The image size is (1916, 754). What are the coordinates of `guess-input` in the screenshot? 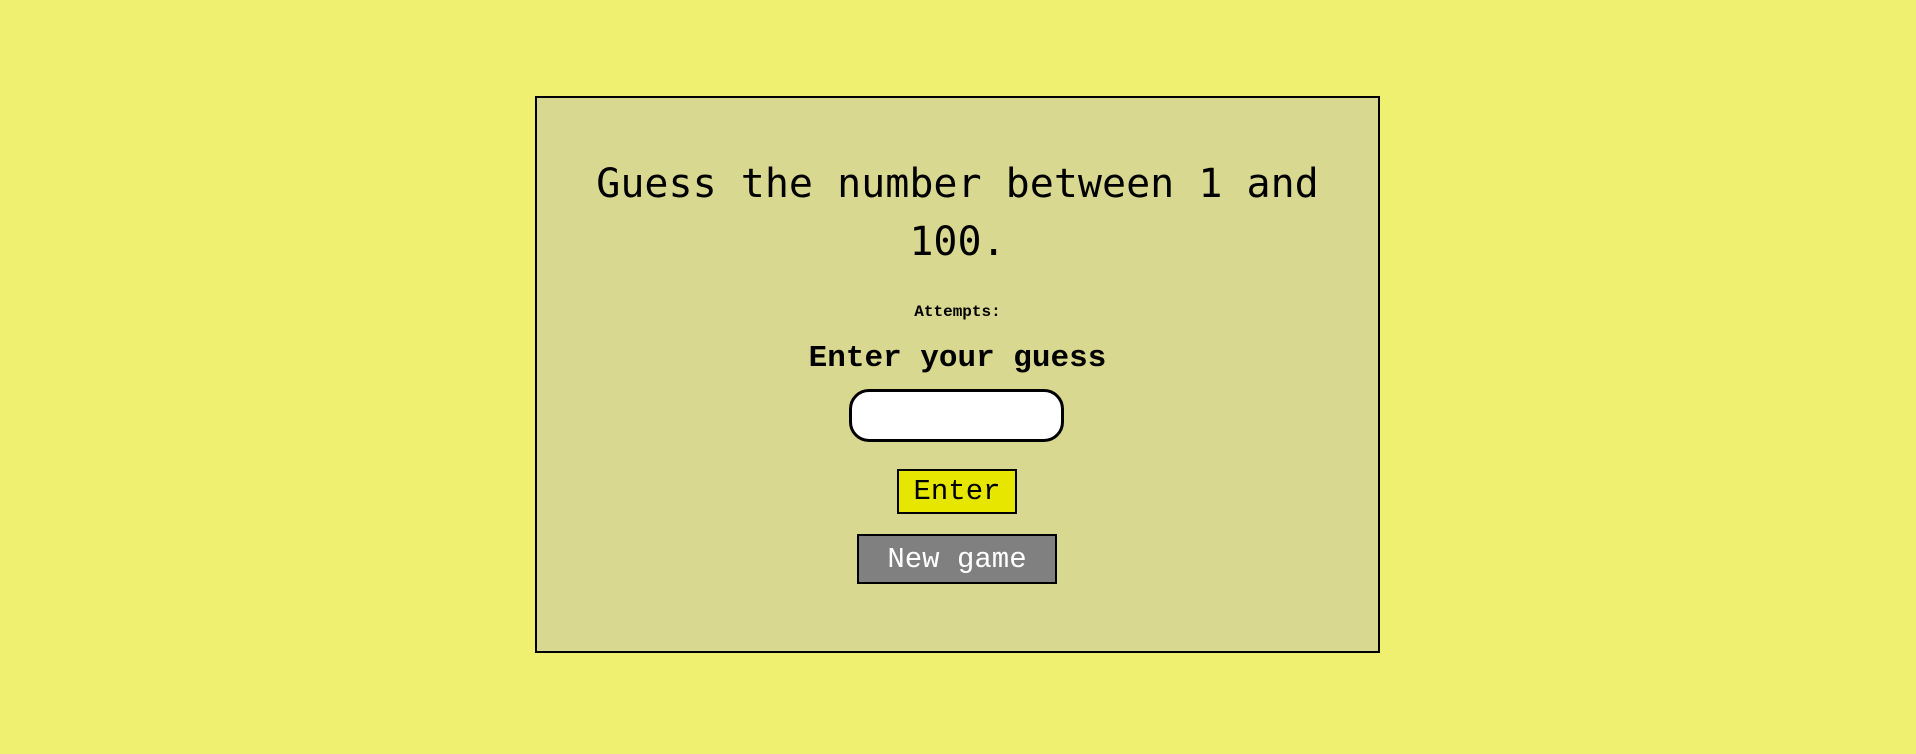 It's located at (956, 415).